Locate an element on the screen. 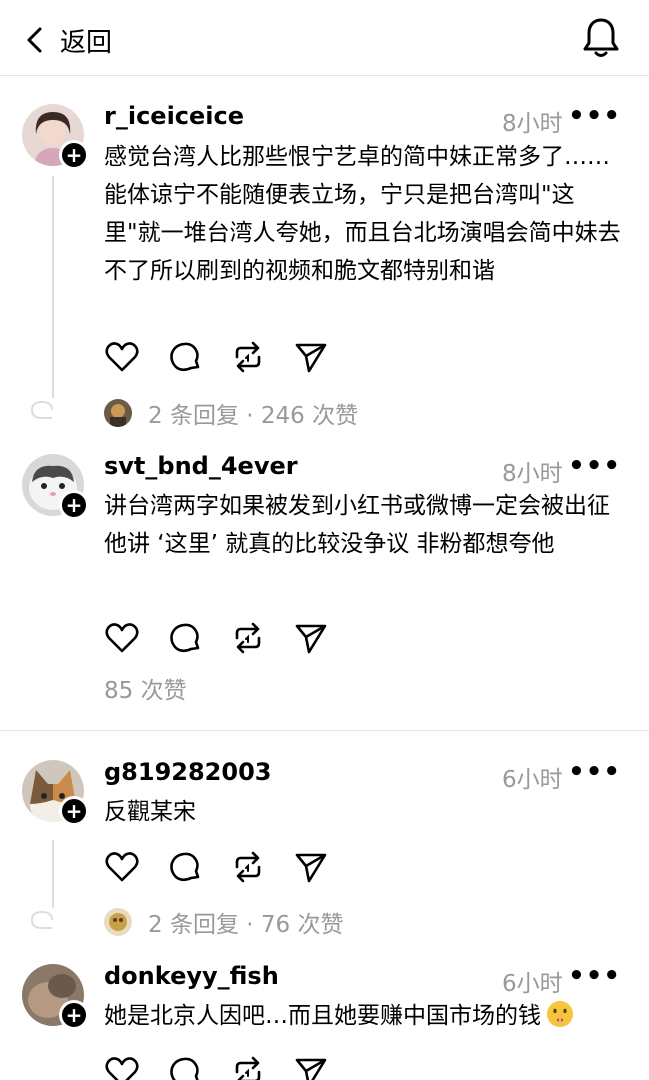 The image size is (649, 1080). post-text: 她是北京人因吧…而且她要赚中国市场的钱 is located at coordinates (364, 1016).